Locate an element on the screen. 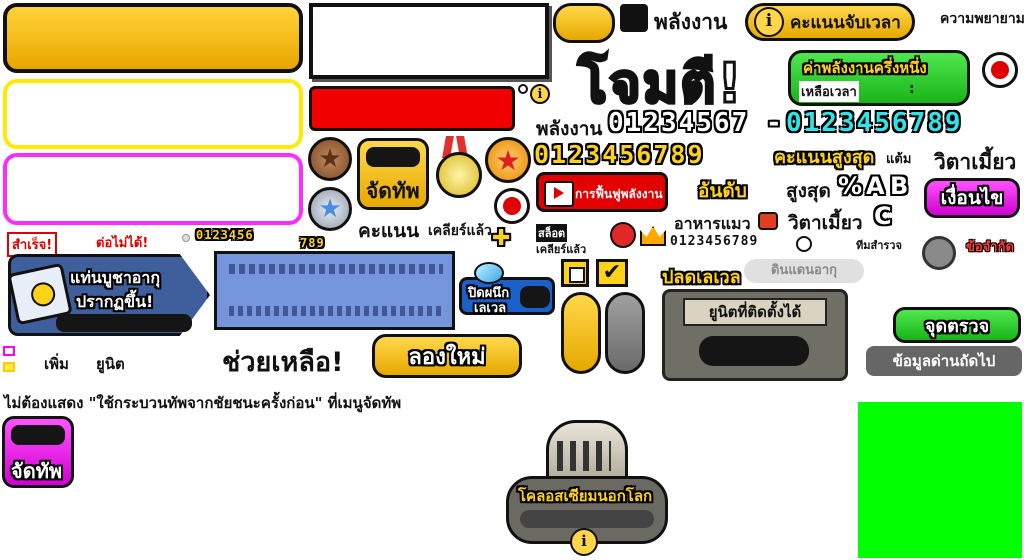  colosseum-label: โคลอสเซียมนอกโลก is located at coordinates (585, 496).